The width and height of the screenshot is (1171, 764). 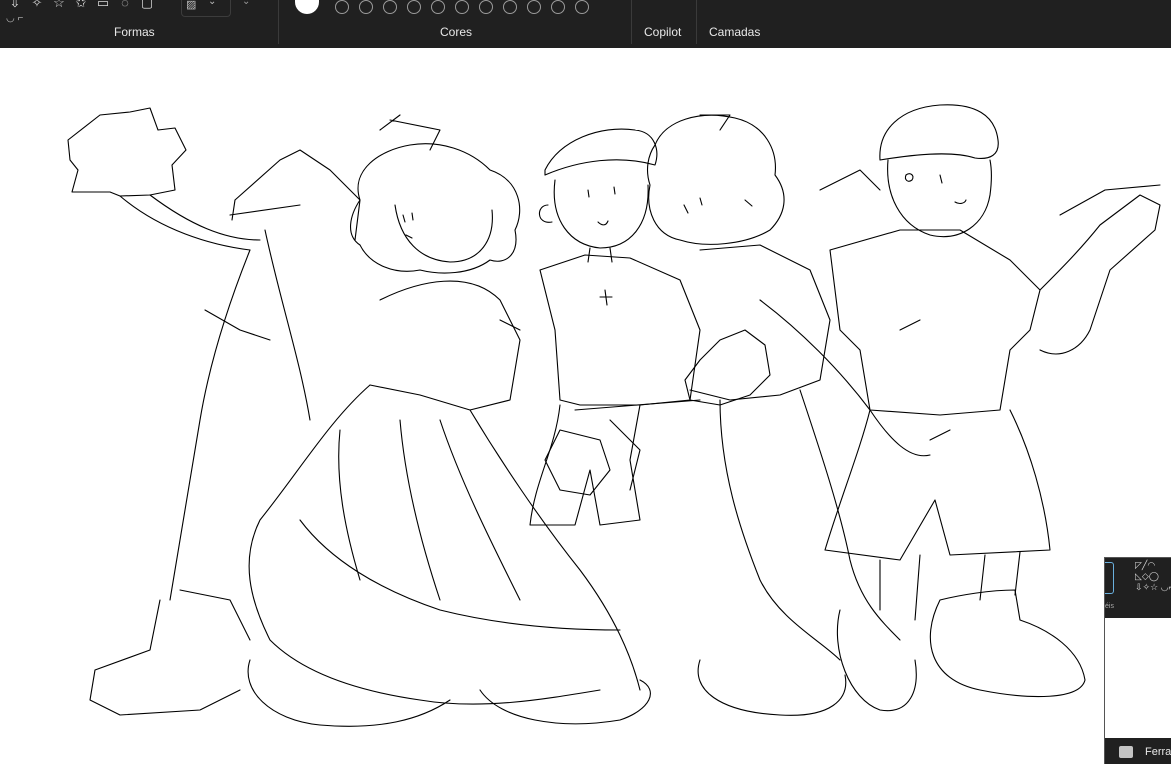 What do you see at coordinates (939, 132) in the screenshot?
I see `kid5-cap` at bounding box center [939, 132].